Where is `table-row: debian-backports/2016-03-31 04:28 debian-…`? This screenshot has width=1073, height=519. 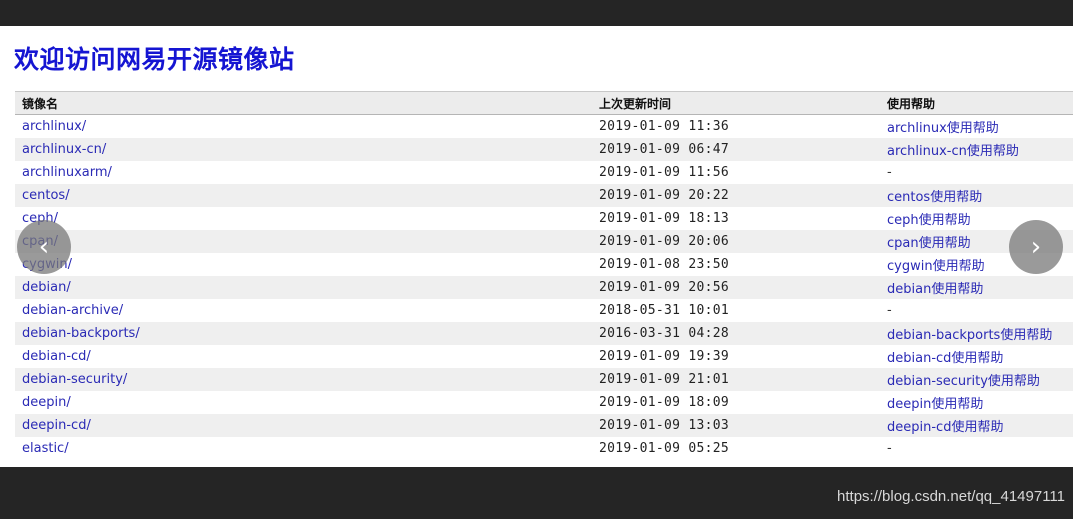
table-row: debian-backports/2016-03-31 04:28 debian-… is located at coordinates (544, 333).